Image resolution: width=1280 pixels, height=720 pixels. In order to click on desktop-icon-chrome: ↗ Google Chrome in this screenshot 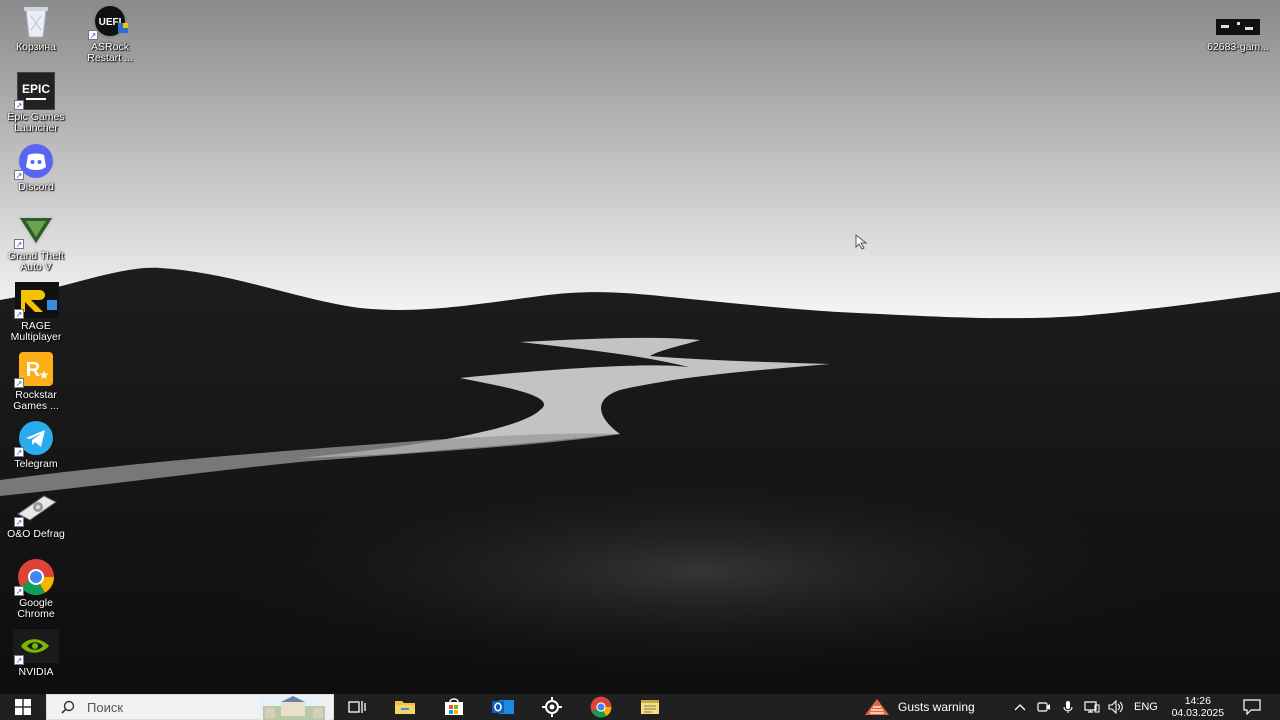, I will do `click(36, 589)`.